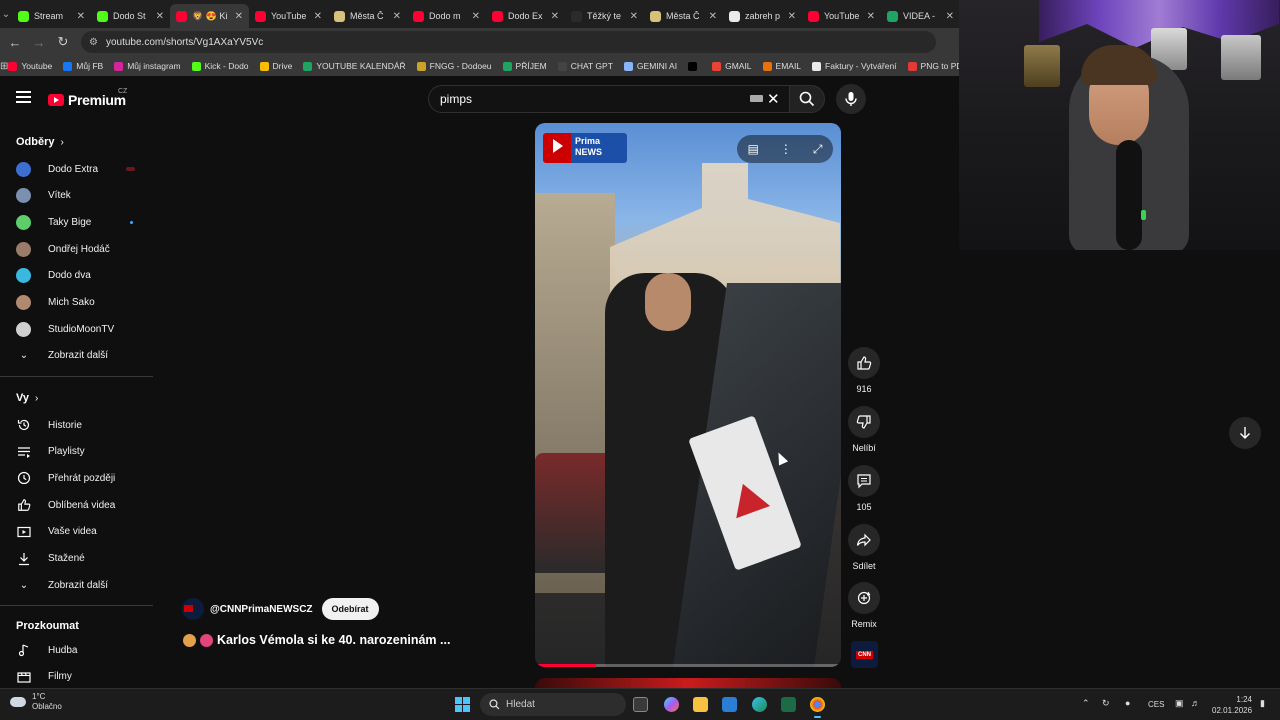  What do you see at coordinates (78, 532) in the screenshot?
I see `sidebar-item: Vaše videa` at bounding box center [78, 532].